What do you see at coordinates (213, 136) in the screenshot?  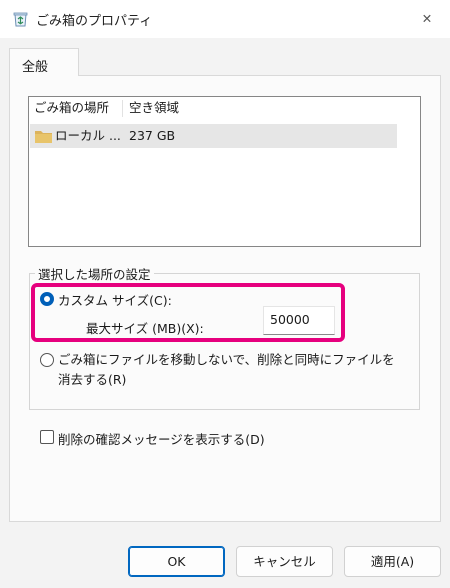 I see `list-item: ローカル ... 237 GB` at bounding box center [213, 136].